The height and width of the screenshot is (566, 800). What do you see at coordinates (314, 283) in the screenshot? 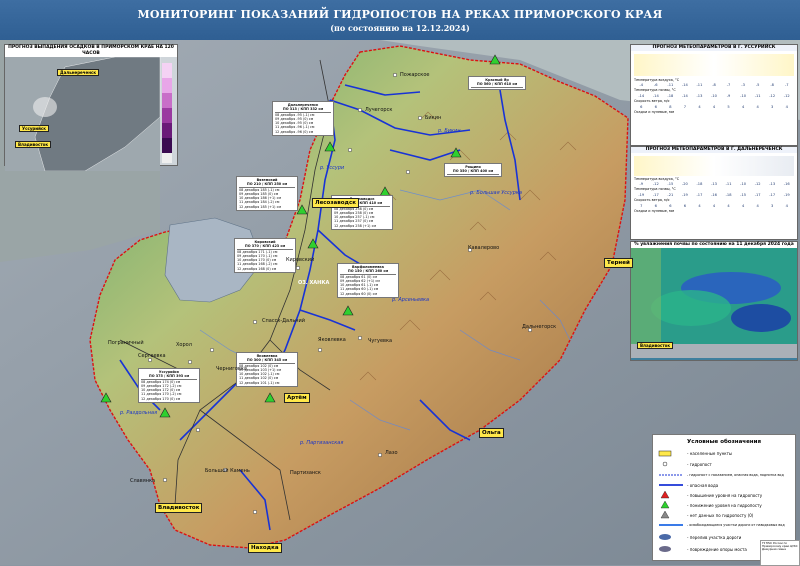
I see `lake-label: ОЗ. ХАНКА` at bounding box center [314, 283].